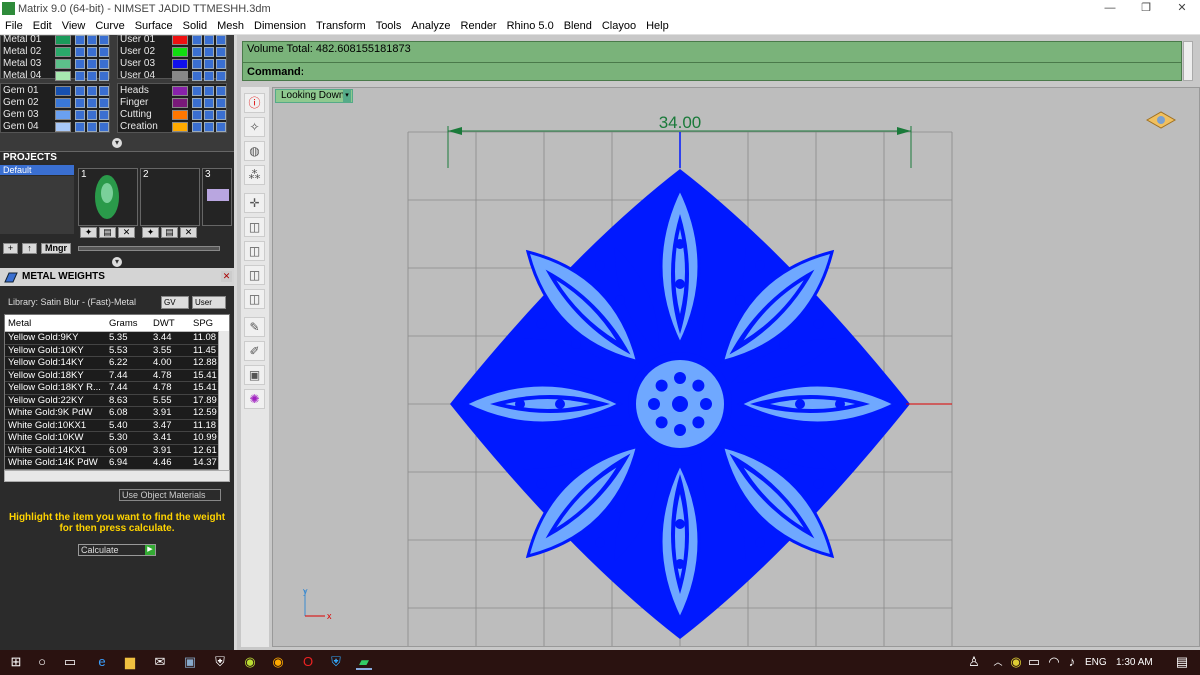  Describe the element at coordinates (1054, 662) in the screenshot. I see `wifi-icon: ◠` at that location.